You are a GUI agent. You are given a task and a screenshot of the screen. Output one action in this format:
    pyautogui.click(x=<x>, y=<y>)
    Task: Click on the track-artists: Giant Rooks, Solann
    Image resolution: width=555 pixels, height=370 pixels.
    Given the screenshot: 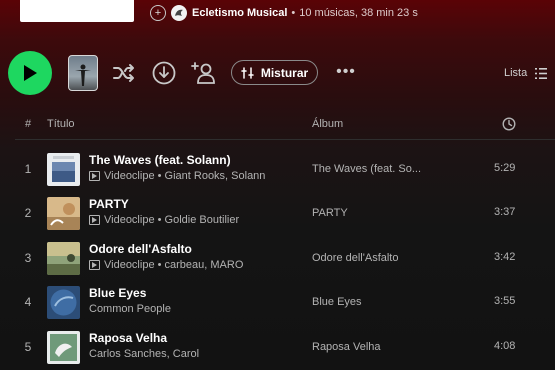 What is the action you would take?
    pyautogui.click(x=215, y=176)
    